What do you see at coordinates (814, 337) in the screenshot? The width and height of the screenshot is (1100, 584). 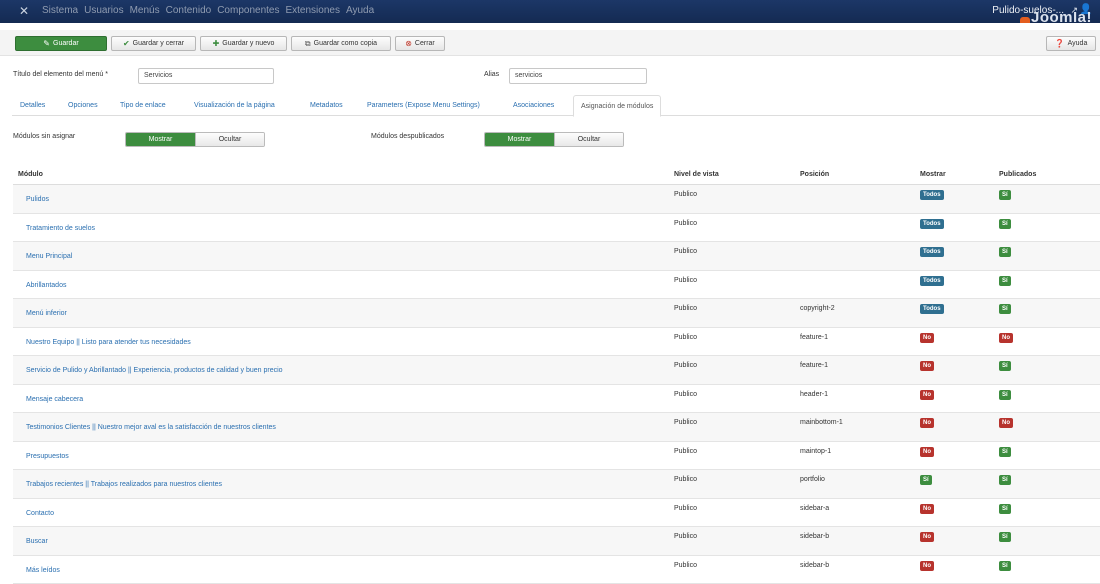 I see `position-cell: feature-1` at bounding box center [814, 337].